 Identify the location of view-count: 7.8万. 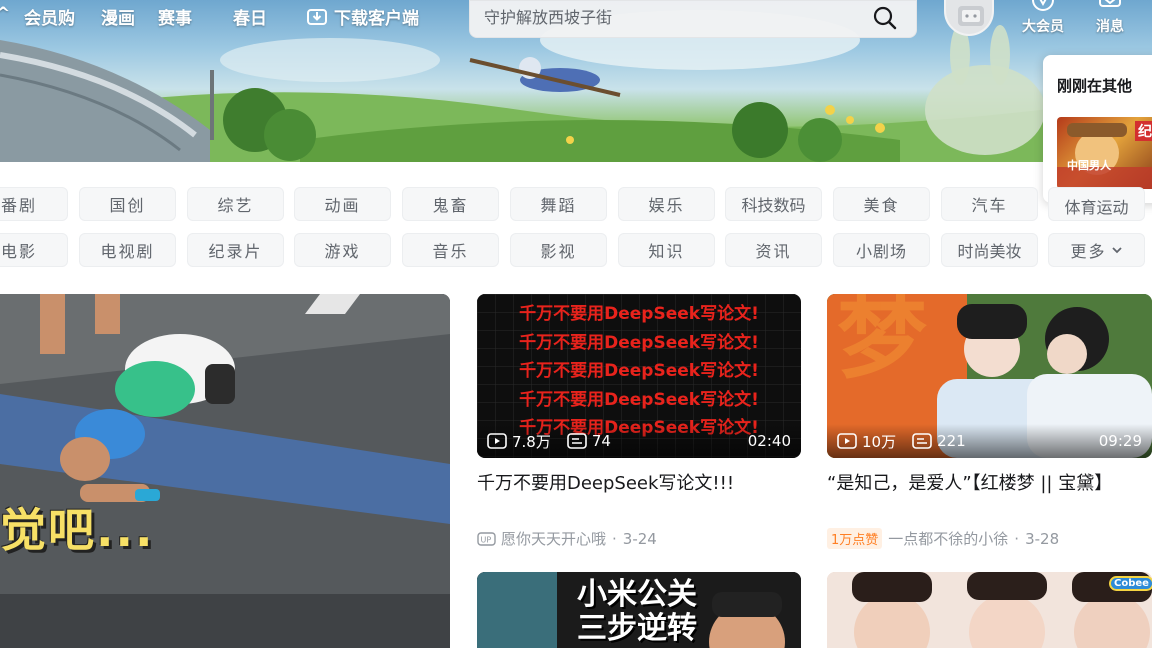
(519, 441).